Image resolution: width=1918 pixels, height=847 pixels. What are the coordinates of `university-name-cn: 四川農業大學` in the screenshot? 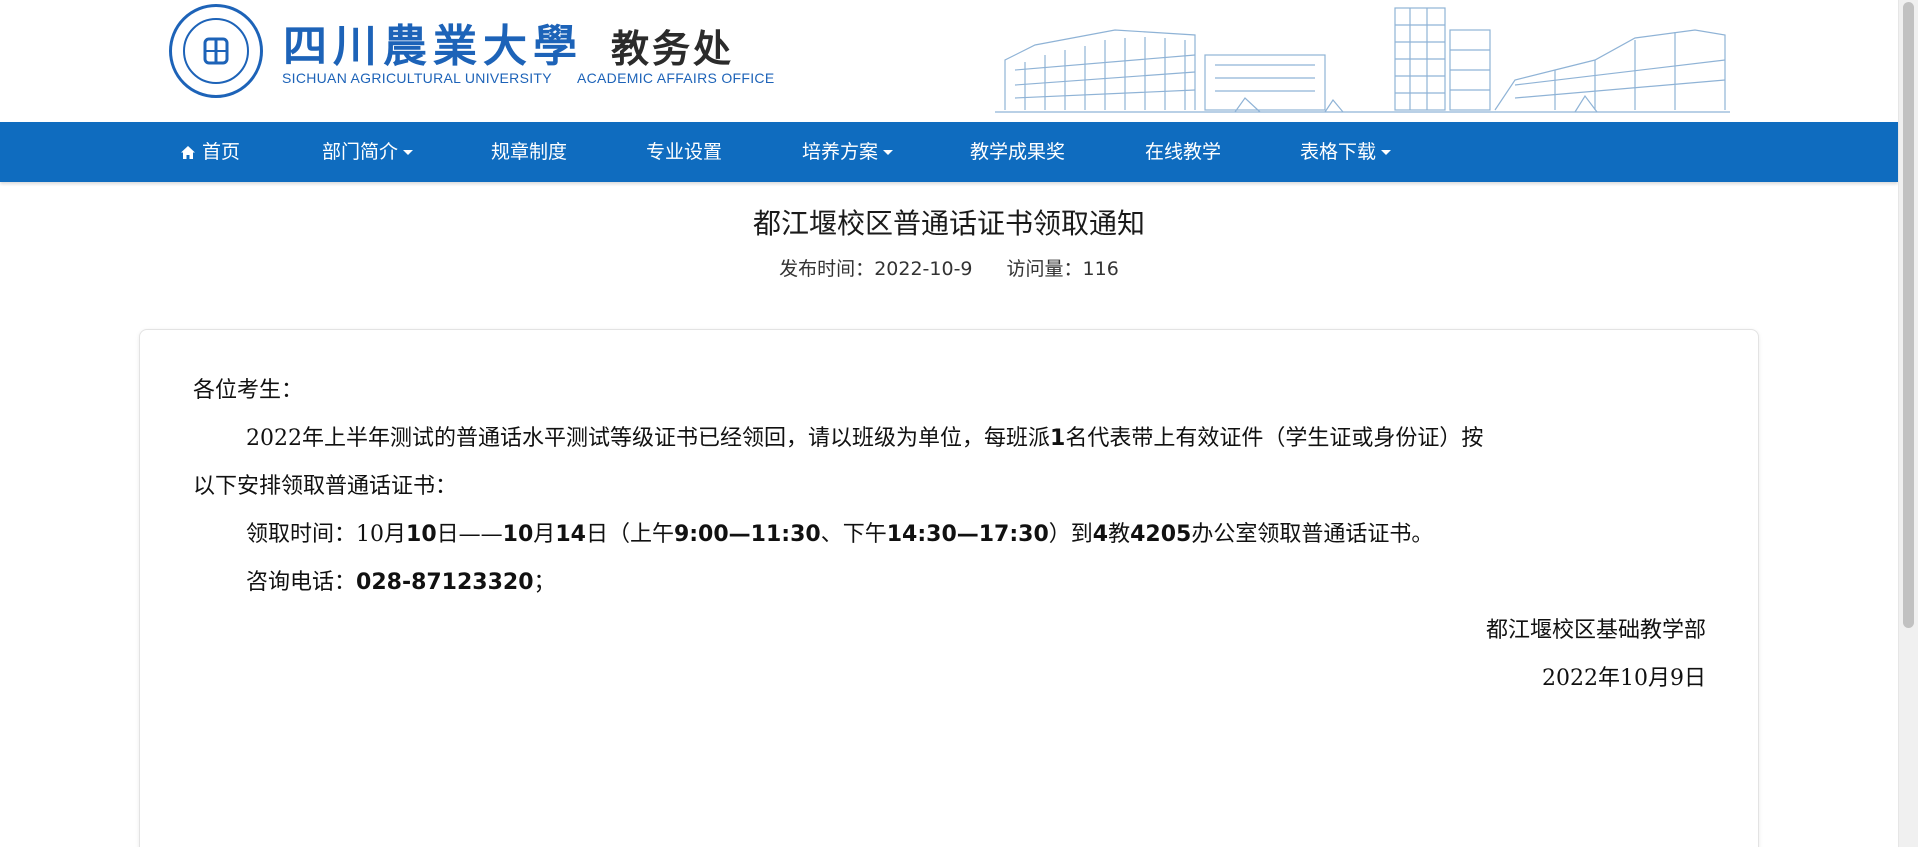 It's located at (433, 46).